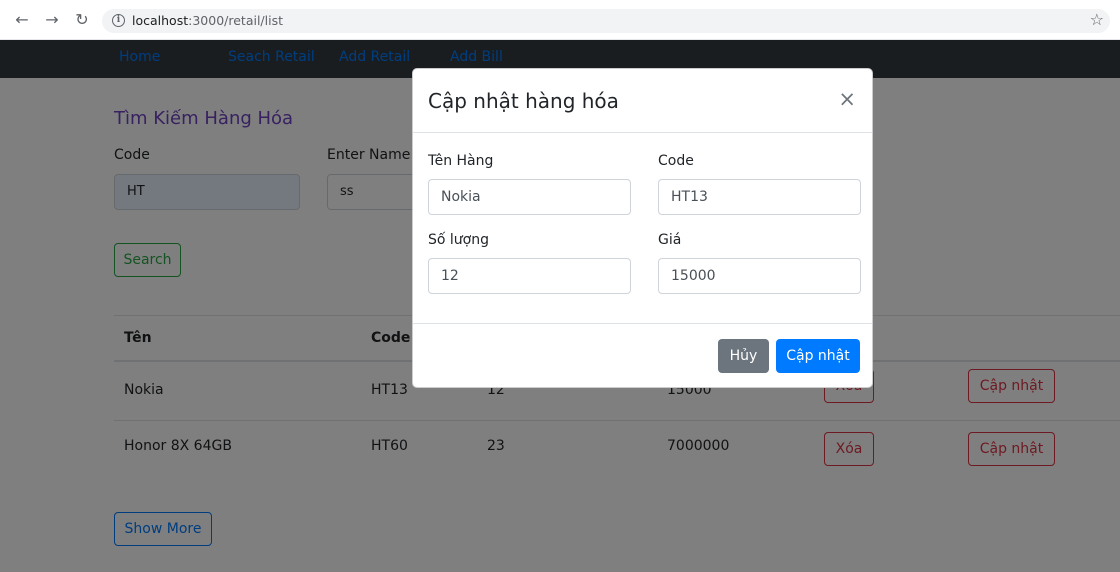 This screenshot has height=572, width=1120. Describe the element at coordinates (676, 161) in the screenshot. I see `product-code-label: Code` at that location.